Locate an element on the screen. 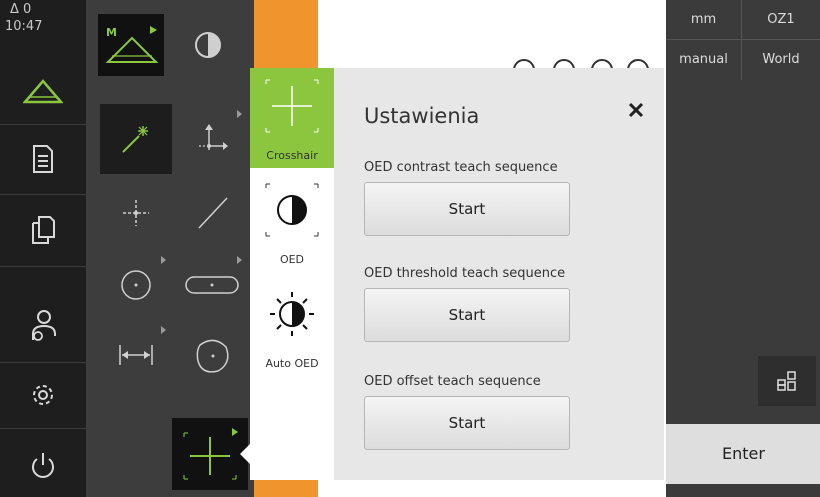 The width and height of the screenshot is (820, 497). circle-icon is located at coordinates (136, 285).